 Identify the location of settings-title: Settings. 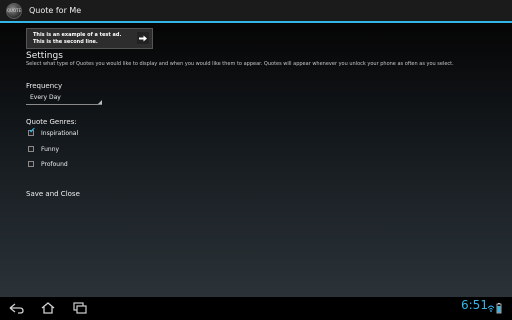
(44, 56).